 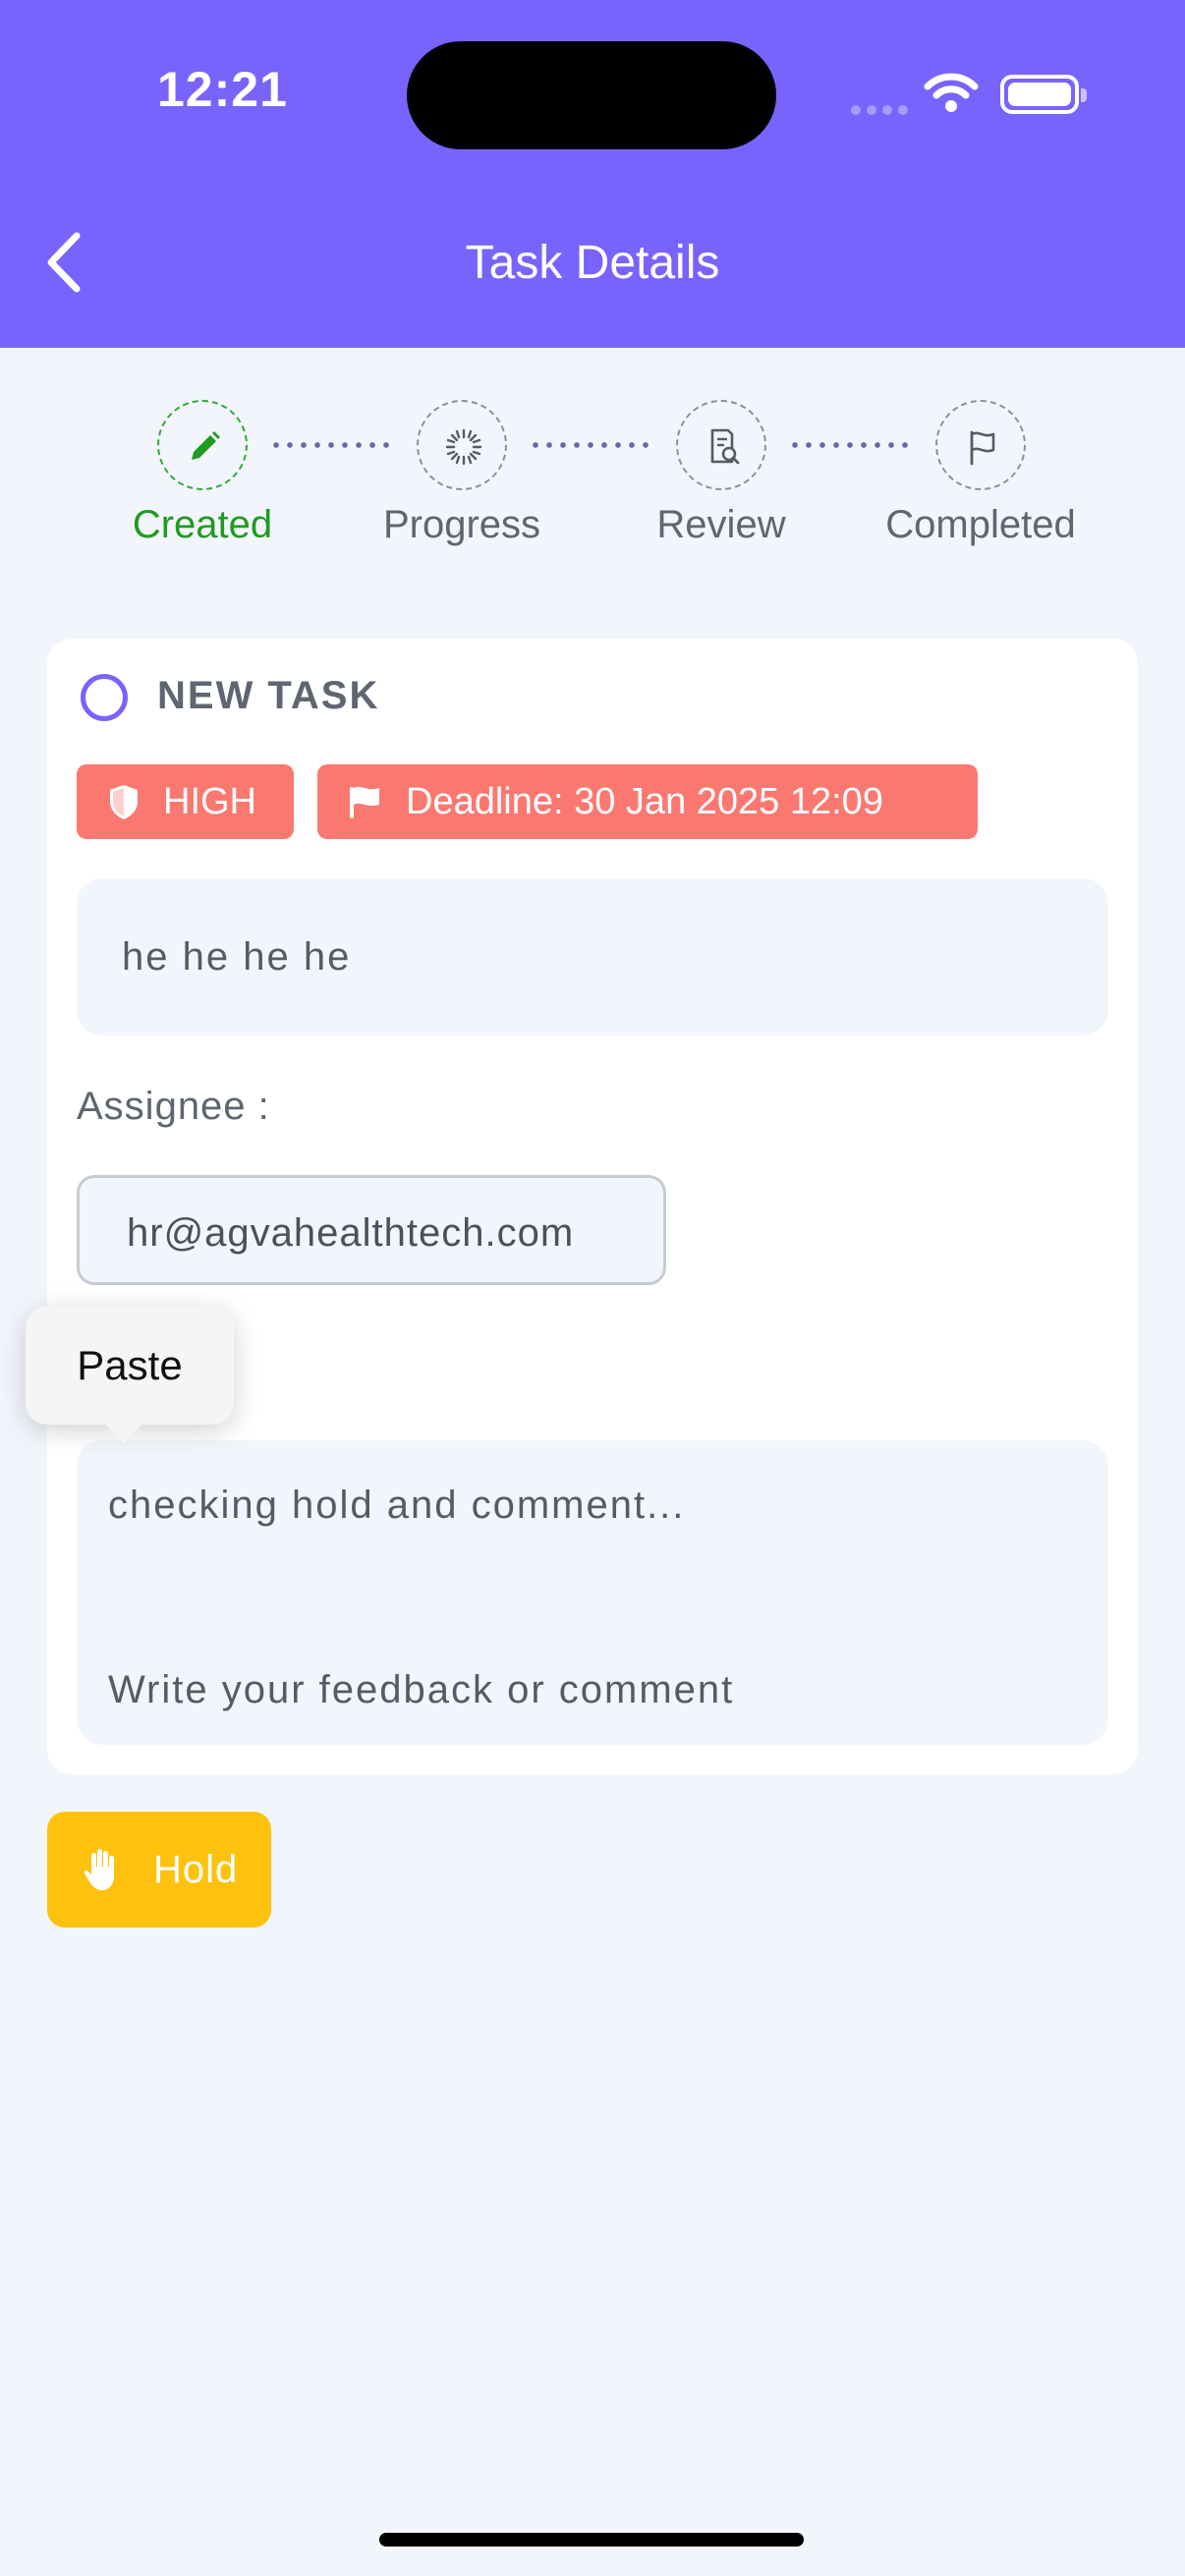 I want to click on spinner-icon, so click(x=464, y=447).